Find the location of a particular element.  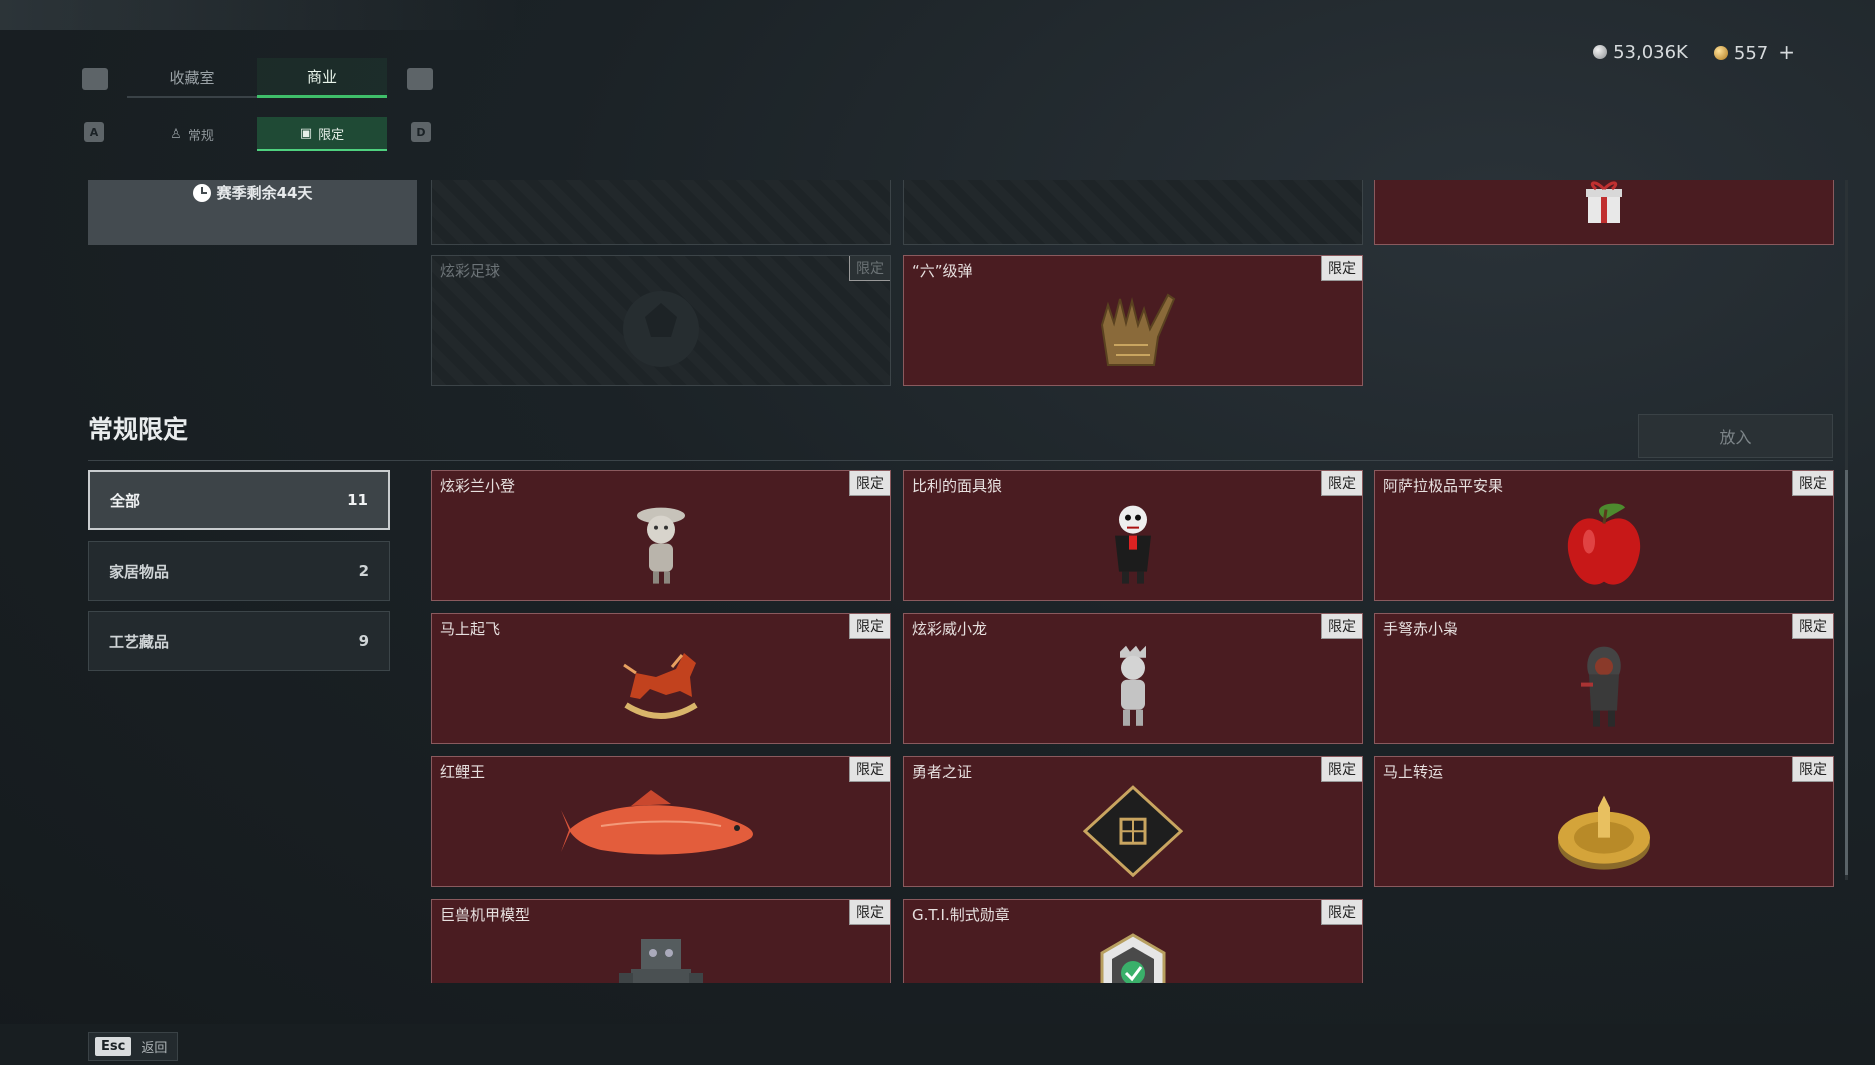

bullet-hand-icon is located at coordinates (1138, 329).